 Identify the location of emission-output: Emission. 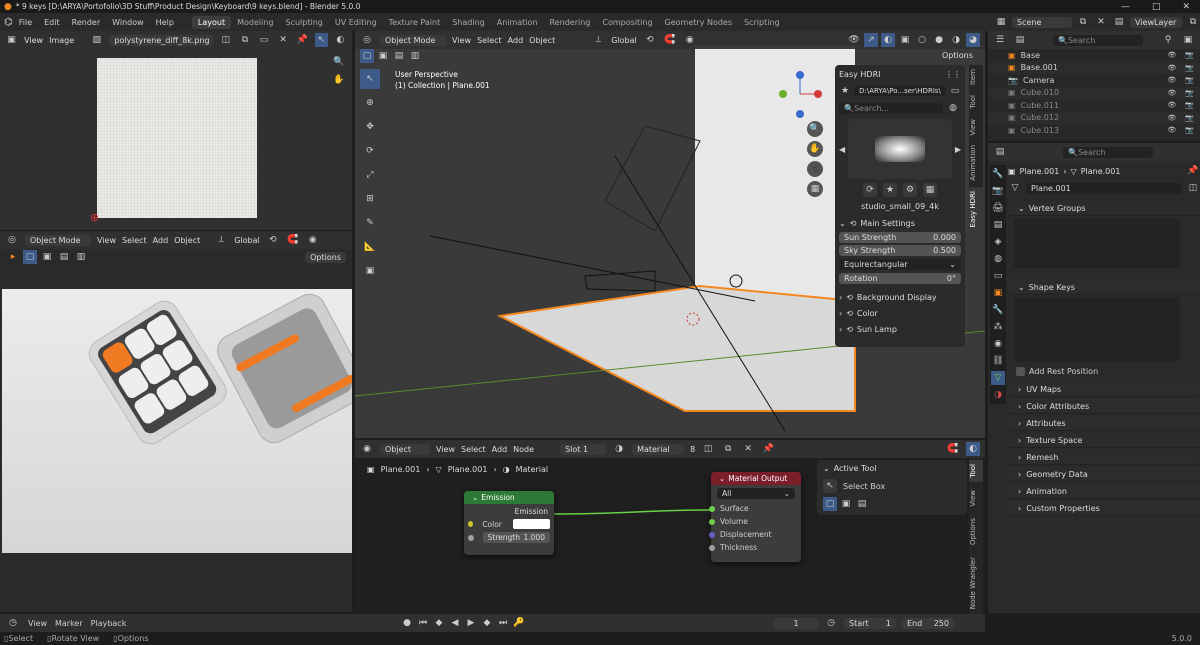
(509, 511).